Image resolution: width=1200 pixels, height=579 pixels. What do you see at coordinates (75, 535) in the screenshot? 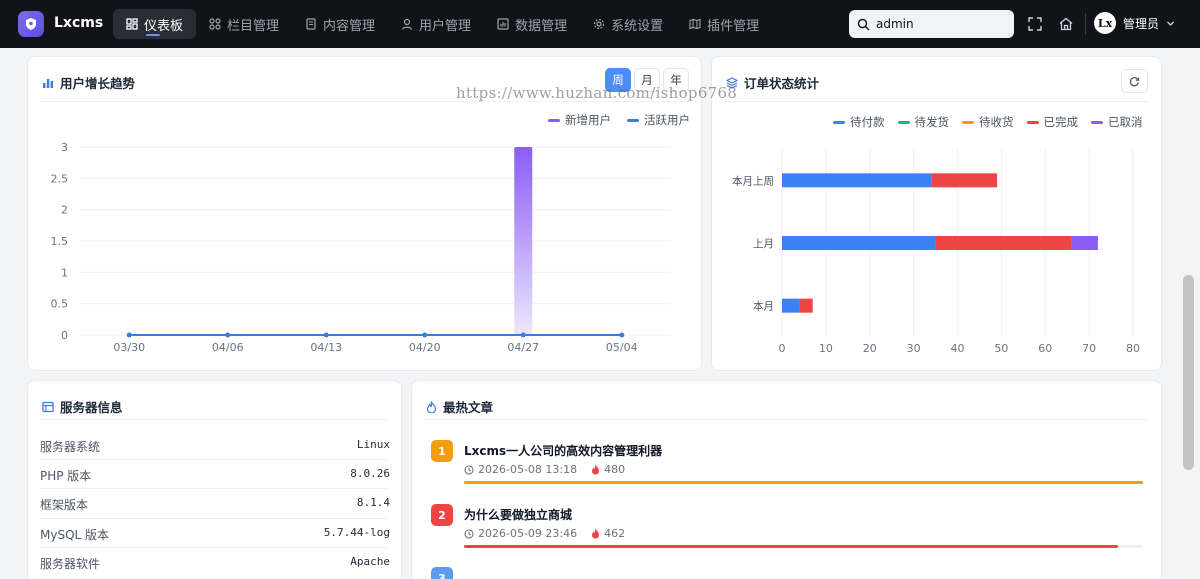
I see `info-label: MySQL 版本` at bounding box center [75, 535].